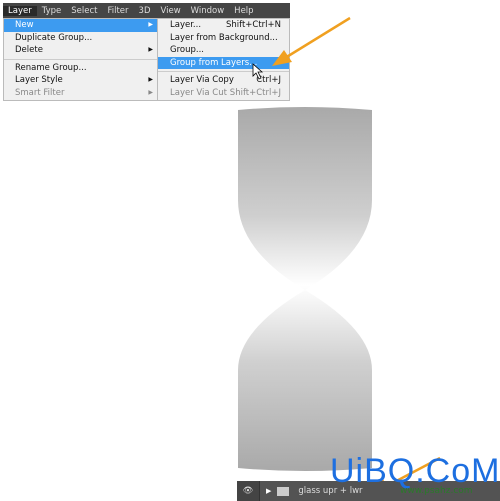  What do you see at coordinates (283, 491) in the screenshot?
I see `folder-icon` at bounding box center [283, 491].